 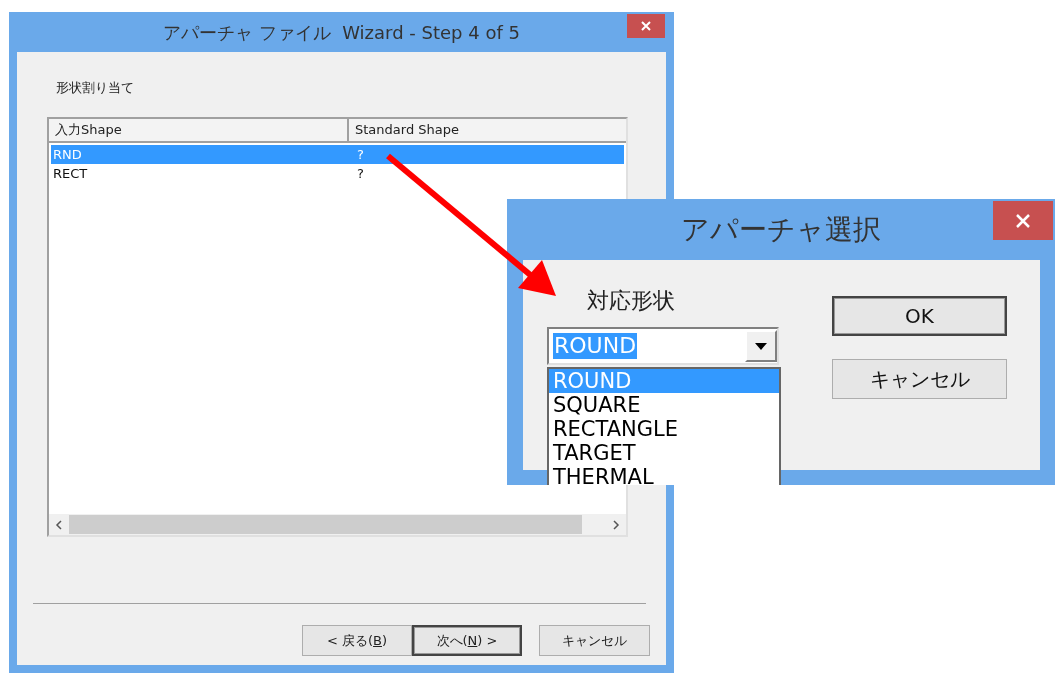 I want to click on dropdown-option: RECTANGLE, so click(x=664, y=429).